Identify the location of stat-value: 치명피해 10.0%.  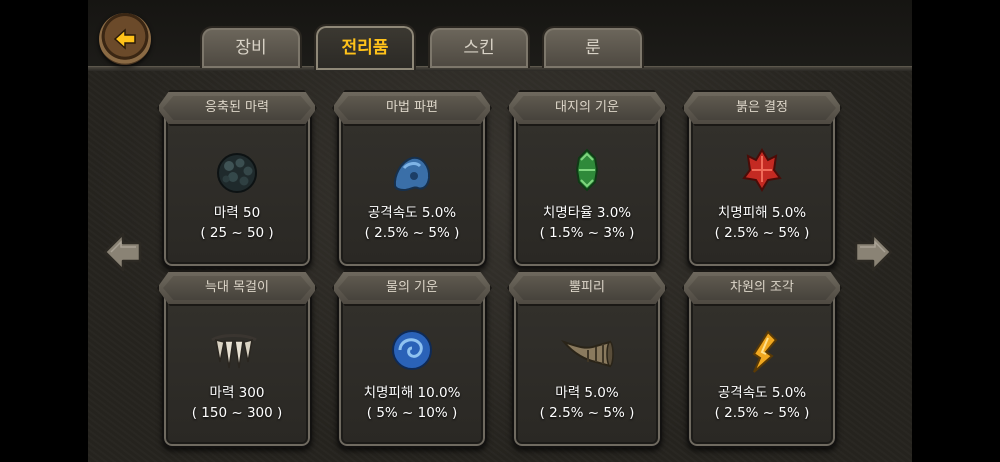
(412, 393).